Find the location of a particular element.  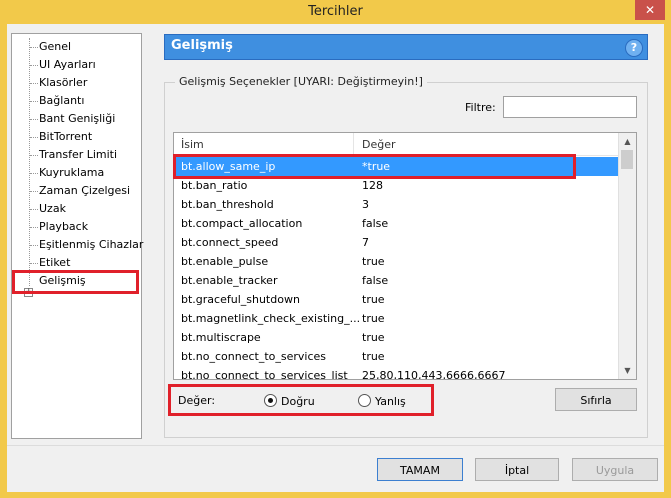

ok-button: TAMAM is located at coordinates (420, 469).